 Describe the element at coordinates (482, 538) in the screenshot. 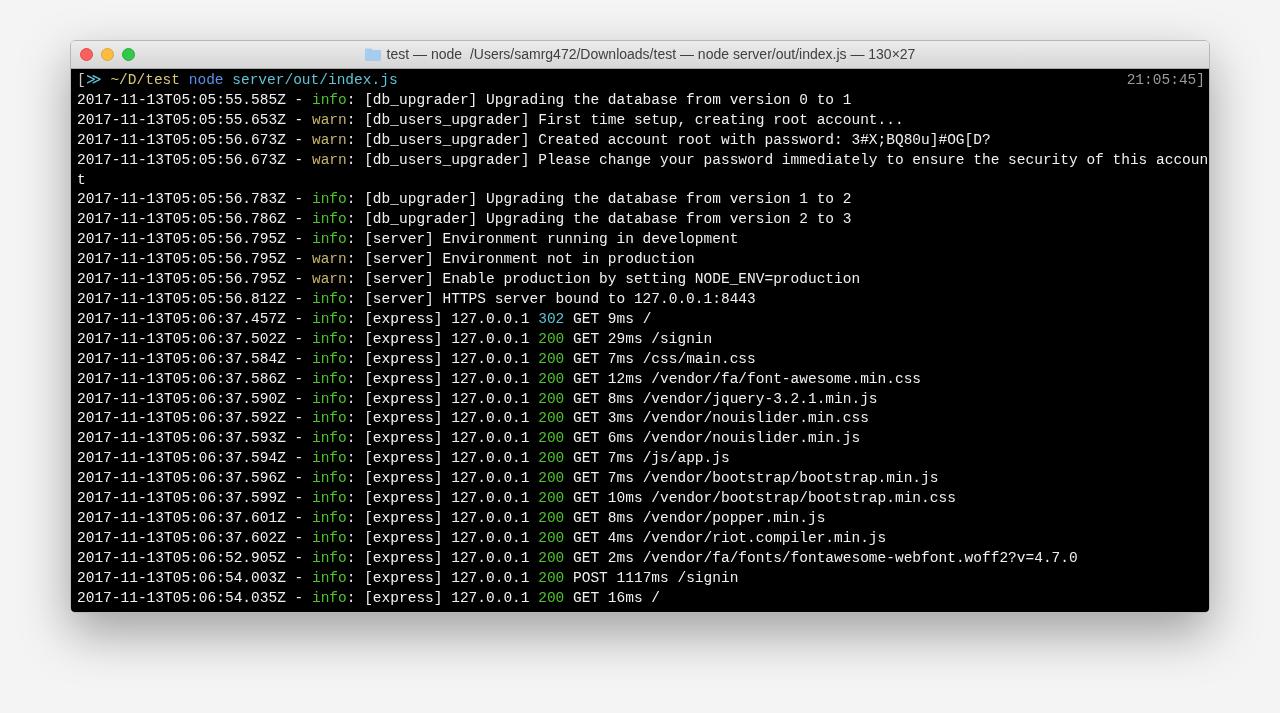

I see `log-line: 2017-11-13T05:06:37.602Z - info: [express] 127.0.0.1 200 GET 4ms /vendor/riot.compiler.min.js` at that location.